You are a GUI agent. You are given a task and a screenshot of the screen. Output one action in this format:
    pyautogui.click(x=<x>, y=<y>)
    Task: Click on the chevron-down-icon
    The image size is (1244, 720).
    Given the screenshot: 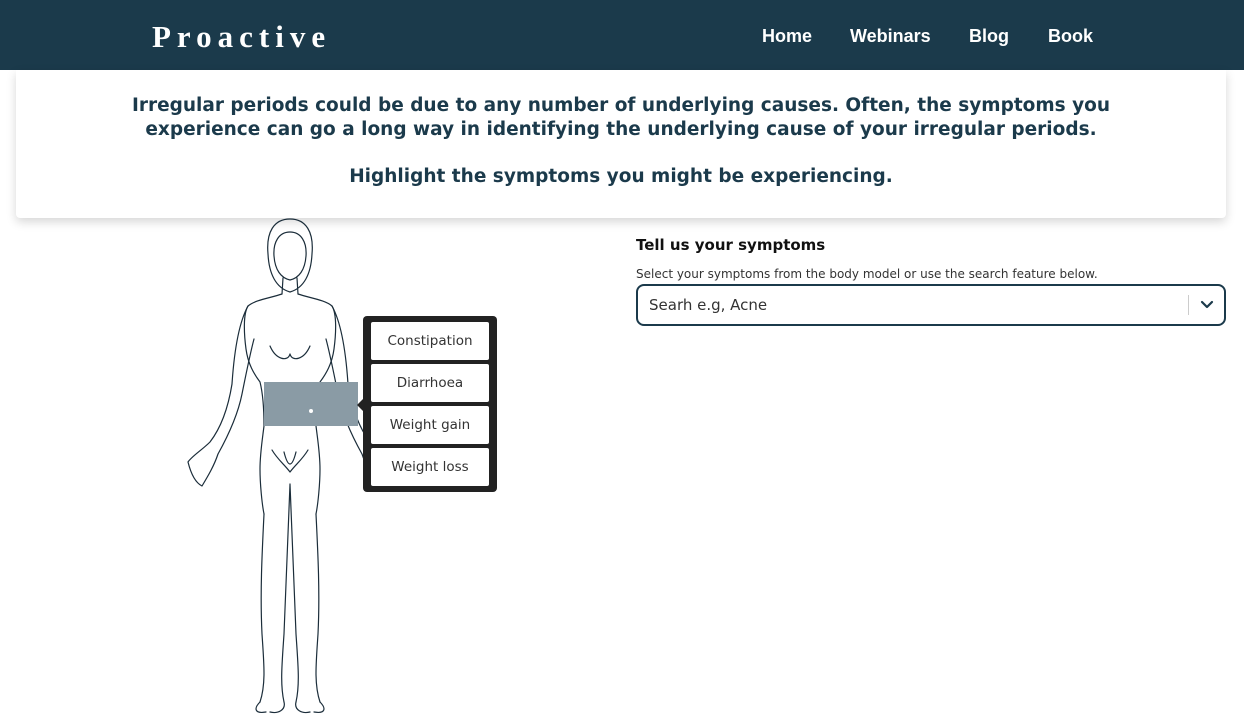 What is the action you would take?
    pyautogui.click(x=1207, y=305)
    